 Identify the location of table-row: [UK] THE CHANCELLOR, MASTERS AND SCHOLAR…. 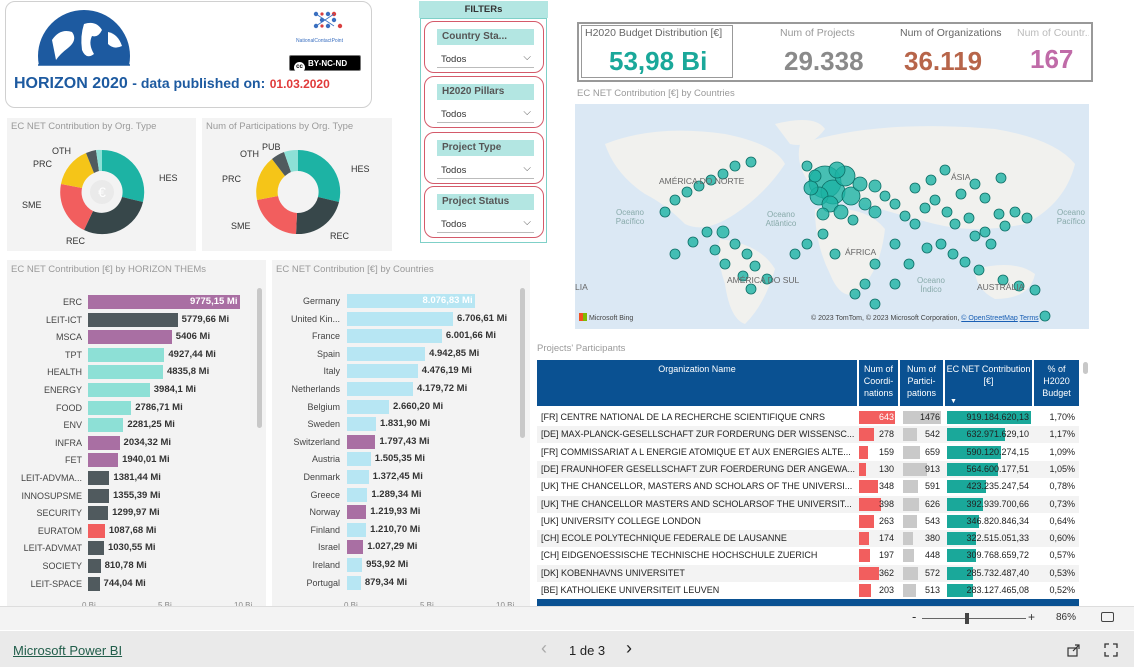
(808, 486).